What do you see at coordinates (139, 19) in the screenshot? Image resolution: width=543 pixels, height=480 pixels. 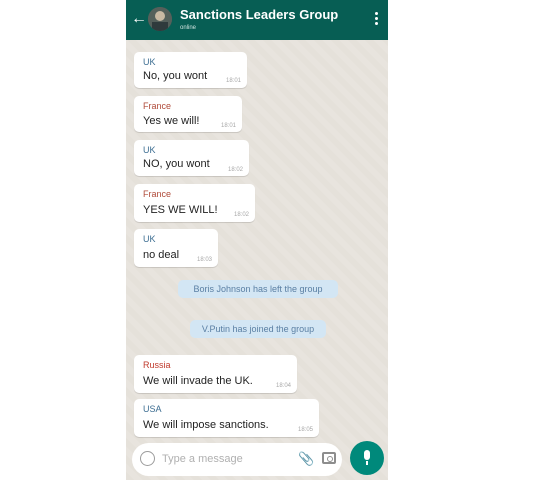 I see `arrow-left-icon: ←` at bounding box center [139, 19].